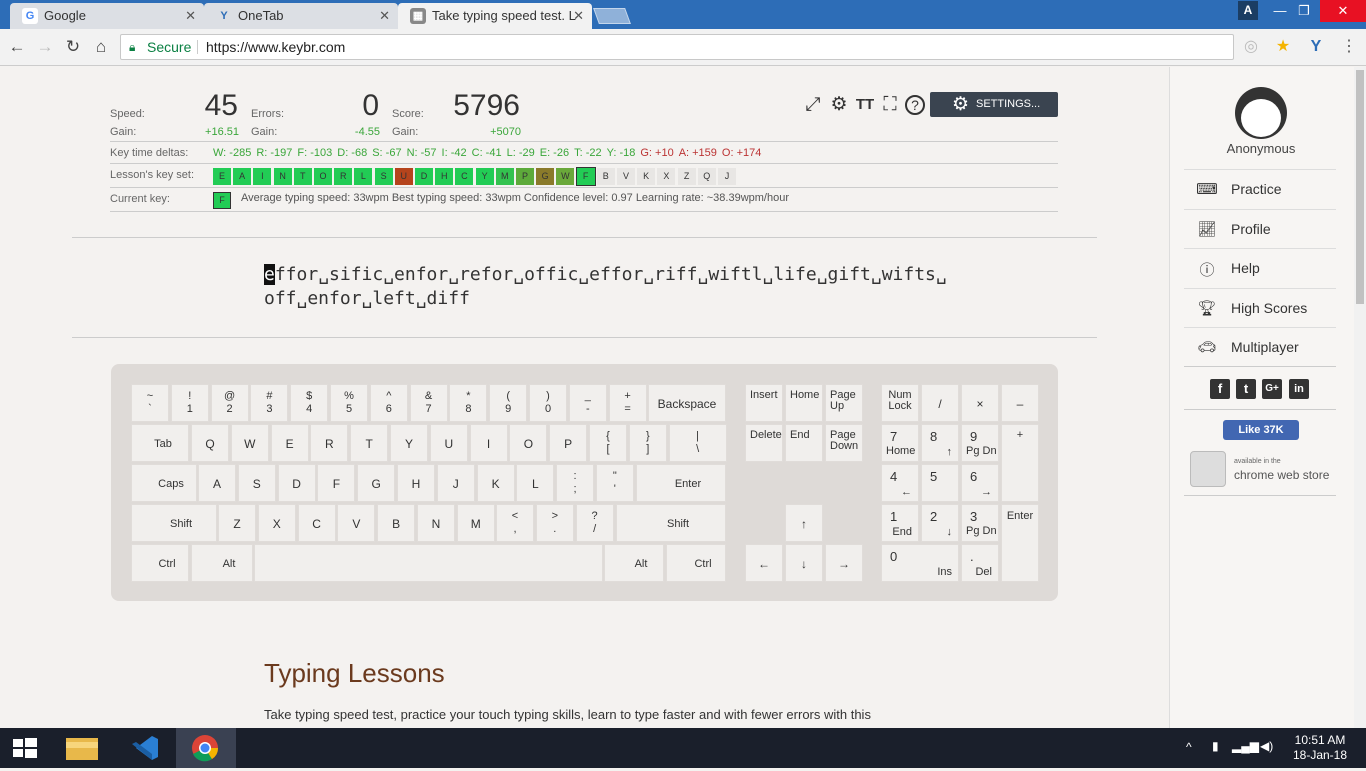  I want to click on key: ~ `, so click(150, 403).